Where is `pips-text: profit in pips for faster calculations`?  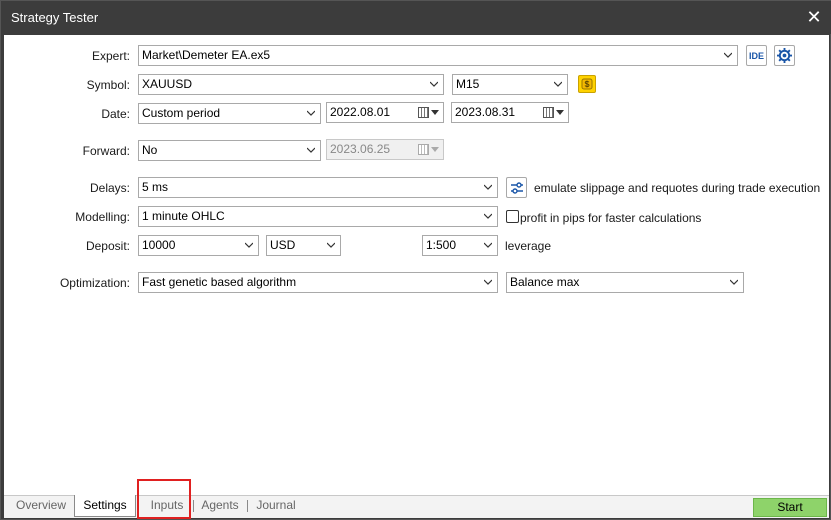
pips-text: profit in pips for faster calculations is located at coordinates (611, 218).